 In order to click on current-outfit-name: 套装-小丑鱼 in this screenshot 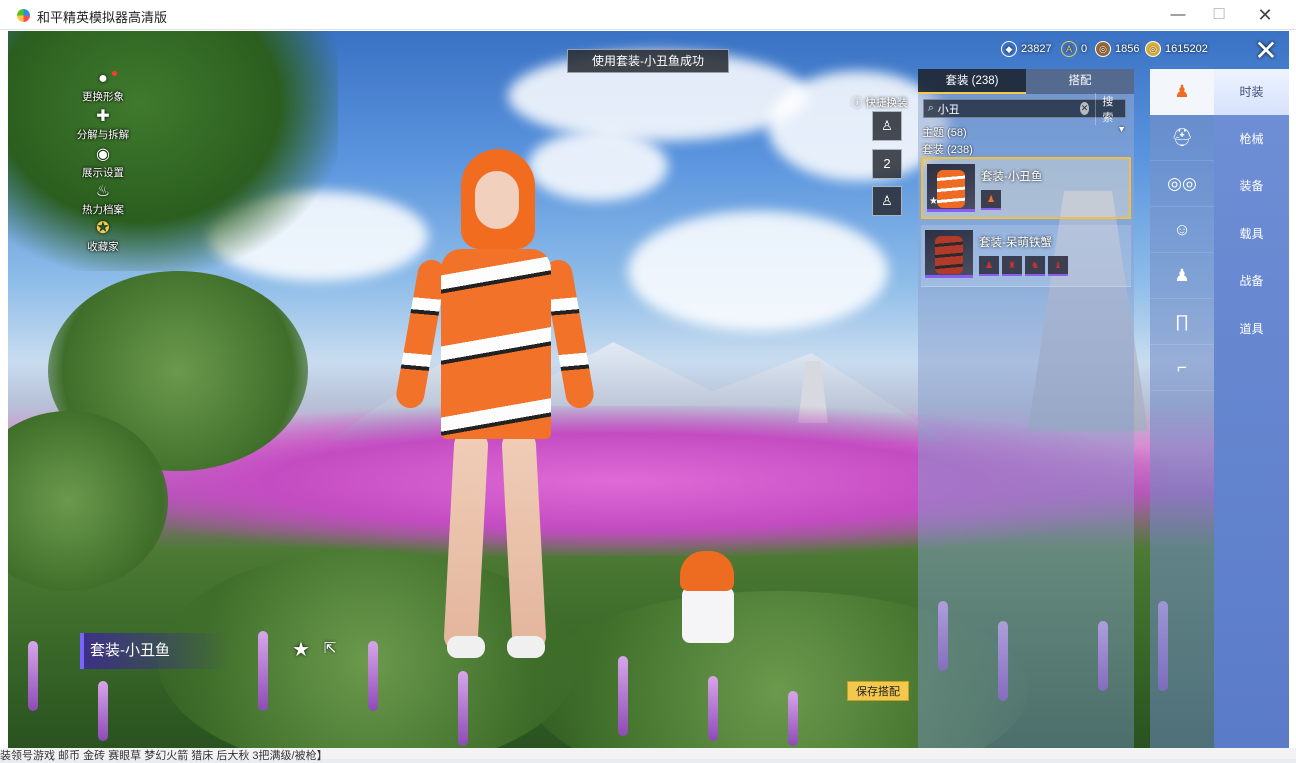, I will do `click(155, 651)`.